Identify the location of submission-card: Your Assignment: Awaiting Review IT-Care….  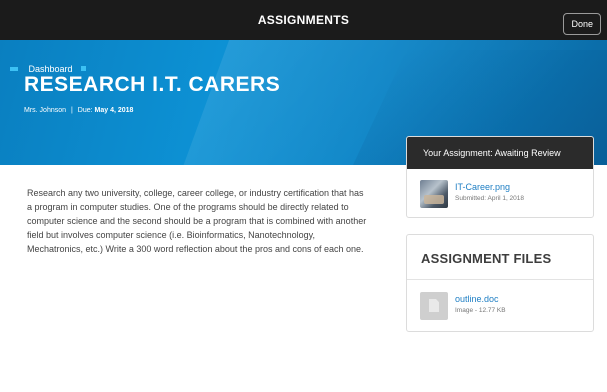
(500, 177).